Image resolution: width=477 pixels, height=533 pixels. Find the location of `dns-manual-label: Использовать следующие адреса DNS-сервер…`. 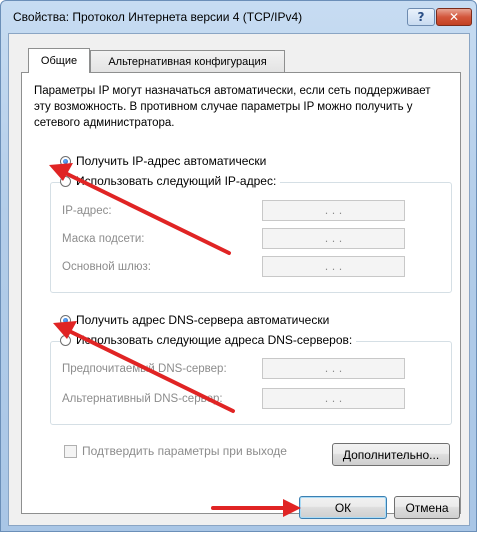

dns-manual-label: Использовать следующие адреса DNS-сервер… is located at coordinates (214, 340).